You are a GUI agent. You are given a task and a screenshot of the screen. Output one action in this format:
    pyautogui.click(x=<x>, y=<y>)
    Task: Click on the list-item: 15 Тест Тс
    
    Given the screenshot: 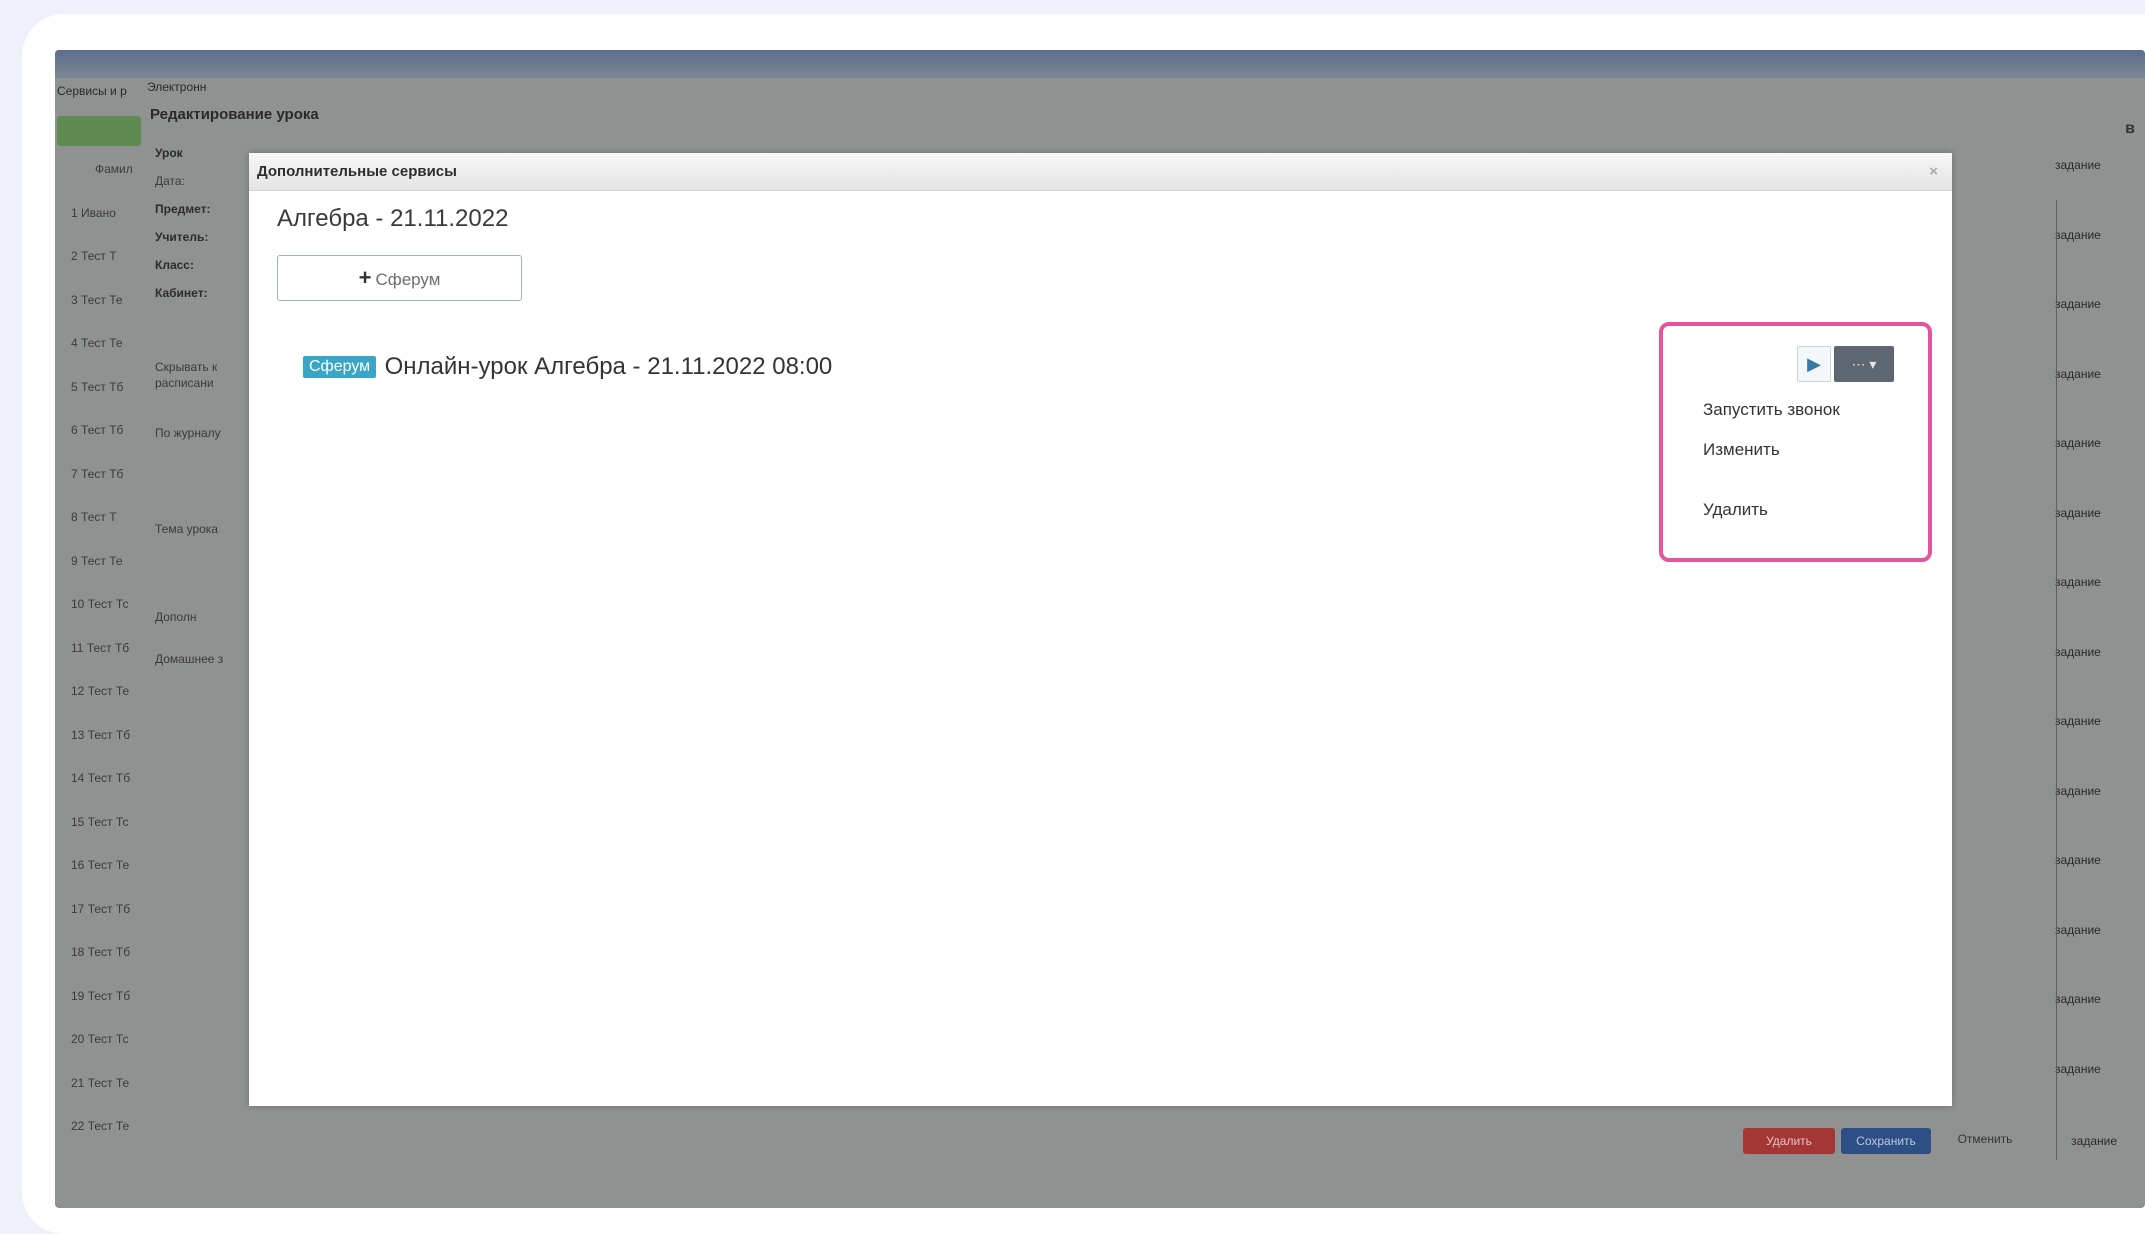 What is the action you would take?
    pyautogui.click(x=155, y=837)
    